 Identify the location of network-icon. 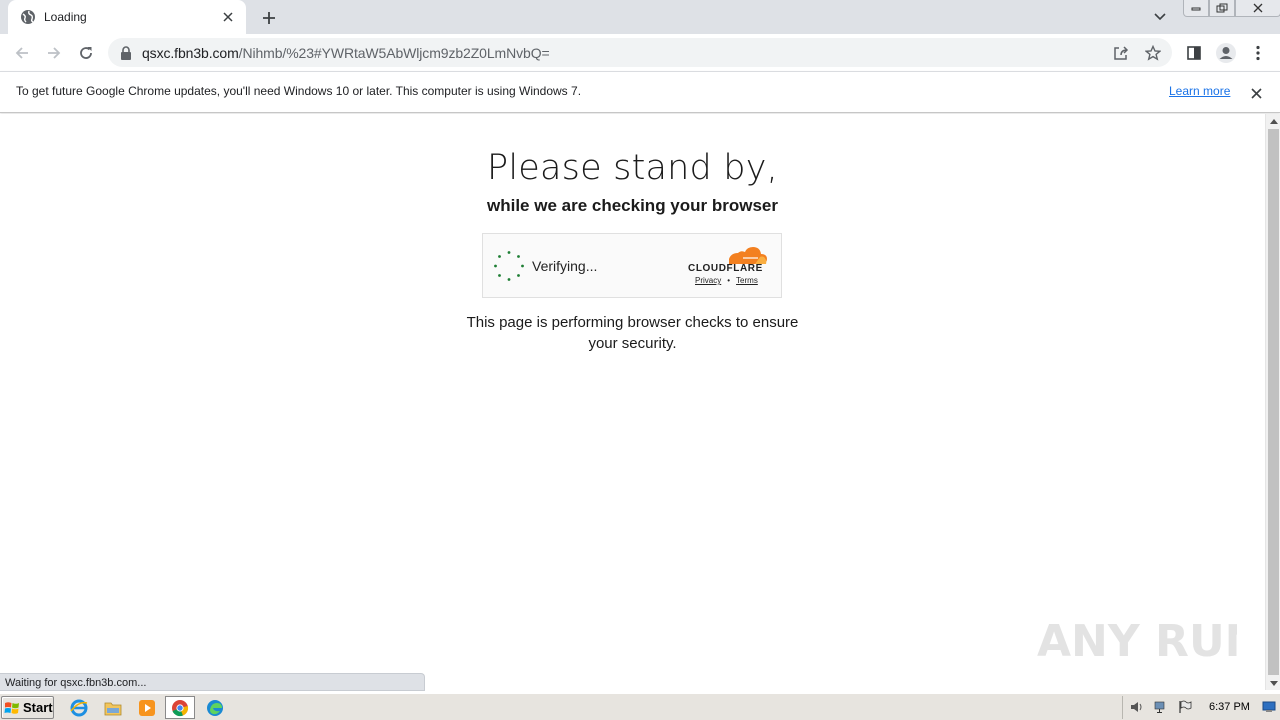
(1161, 707).